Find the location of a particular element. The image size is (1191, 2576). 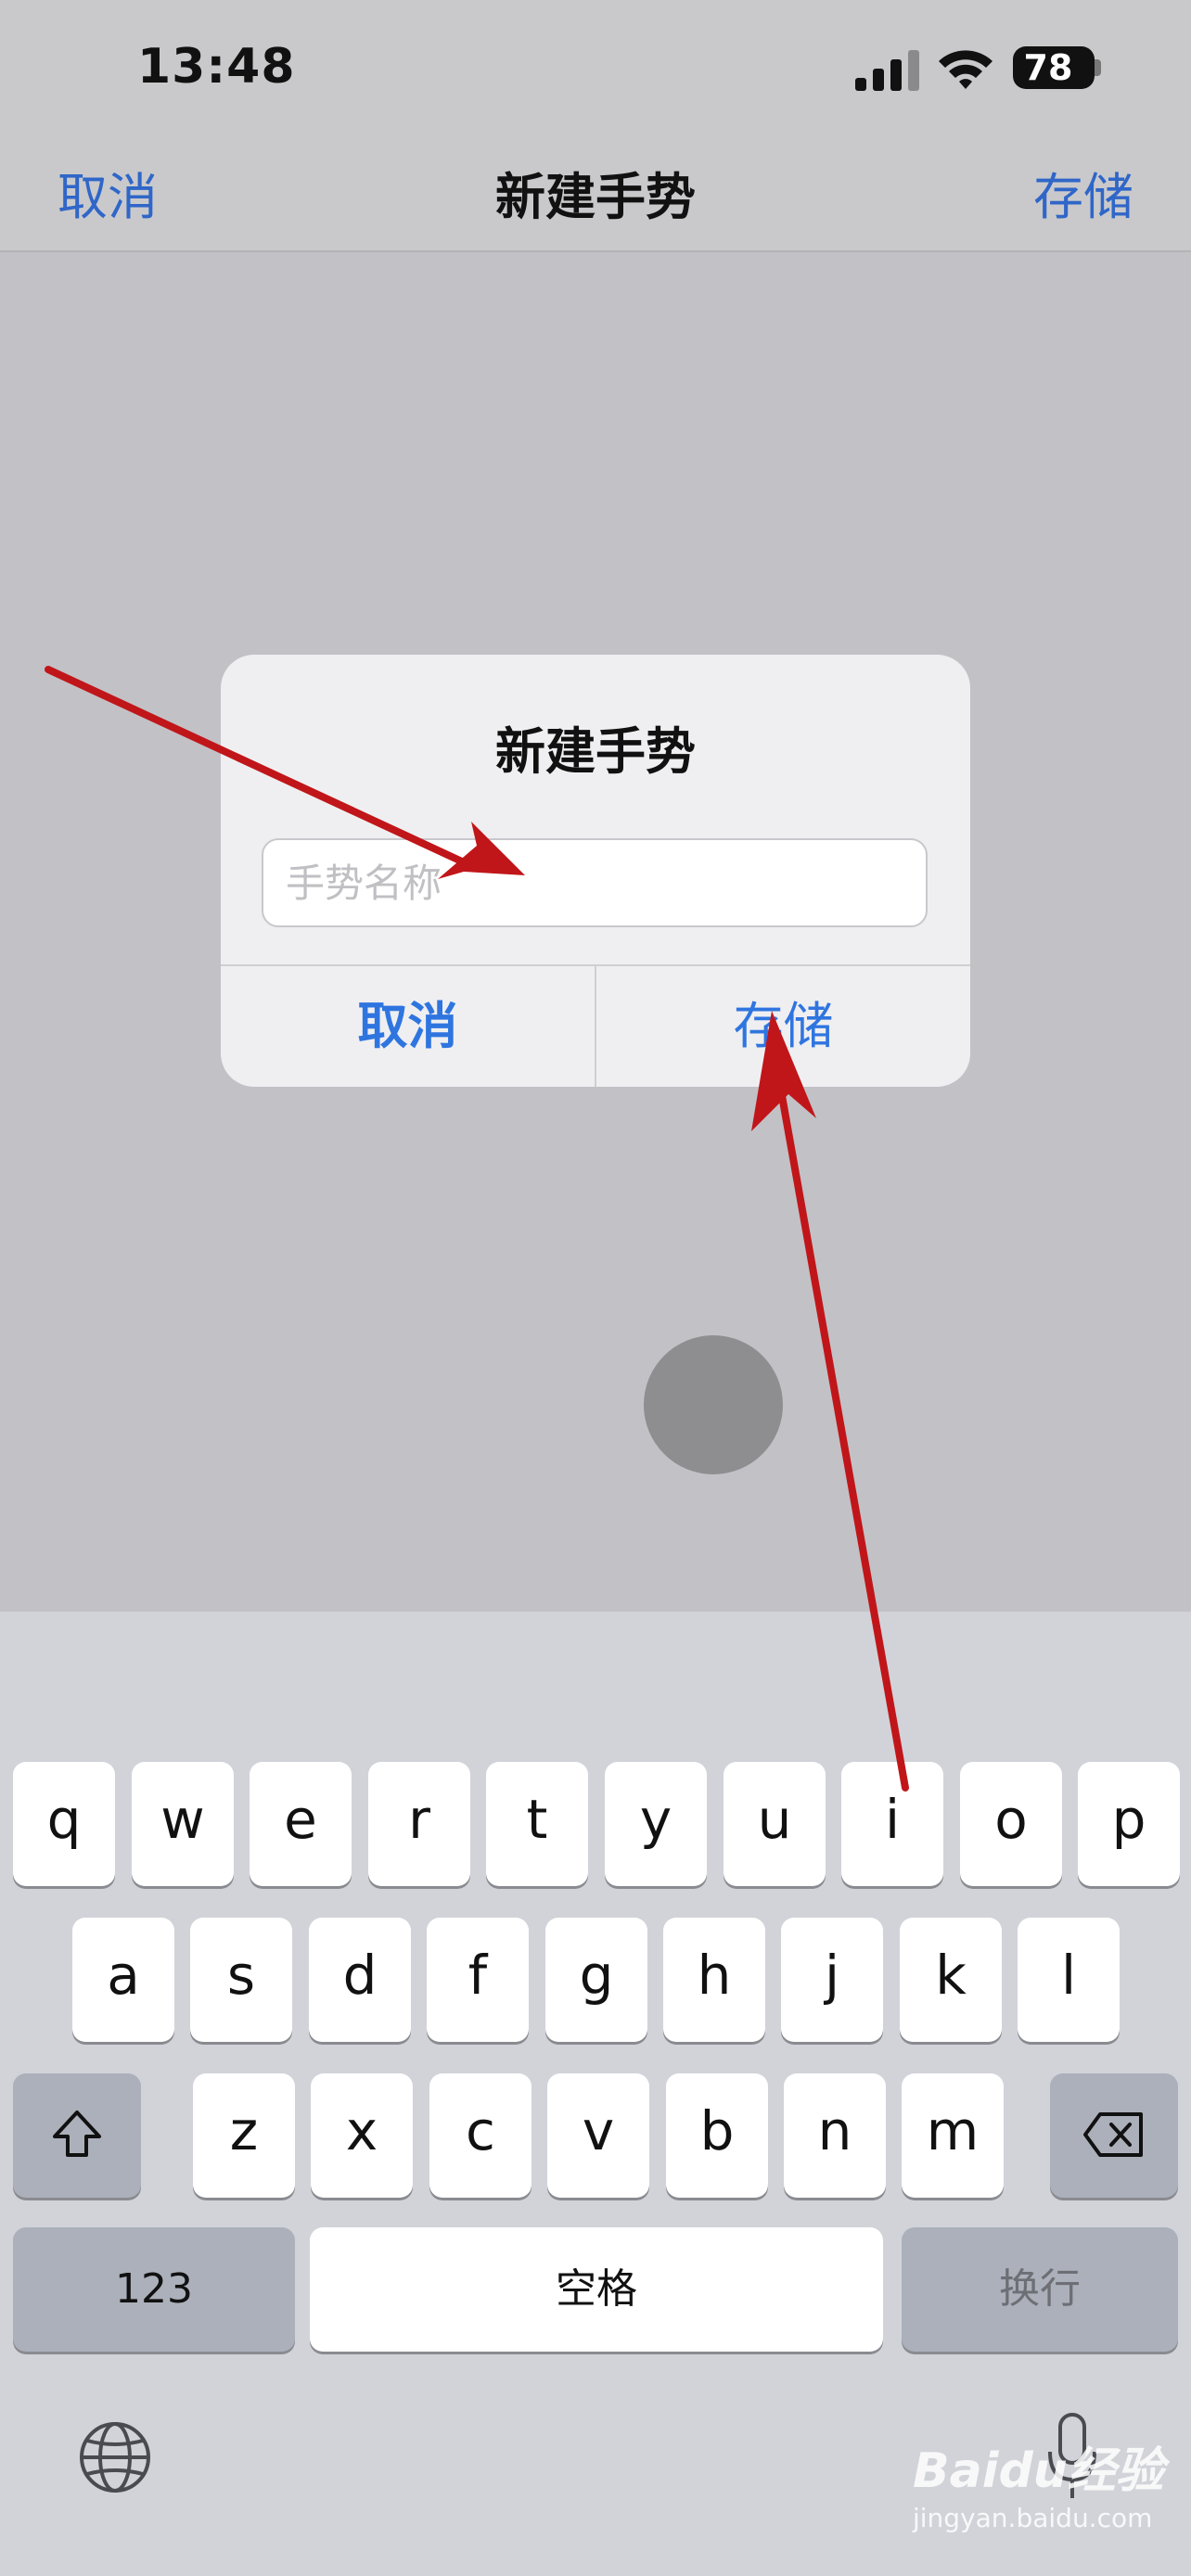

arrow-to-input is located at coordinates (285, 772).